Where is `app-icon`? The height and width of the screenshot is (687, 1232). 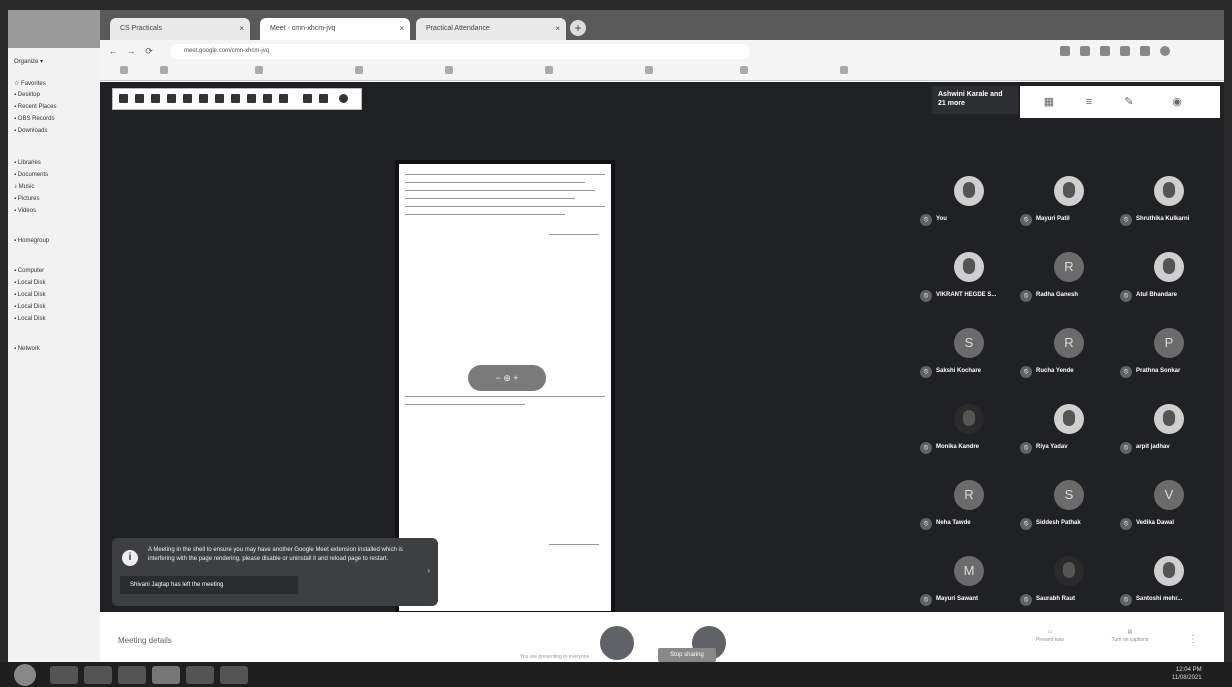
app-icon is located at coordinates (234, 675).